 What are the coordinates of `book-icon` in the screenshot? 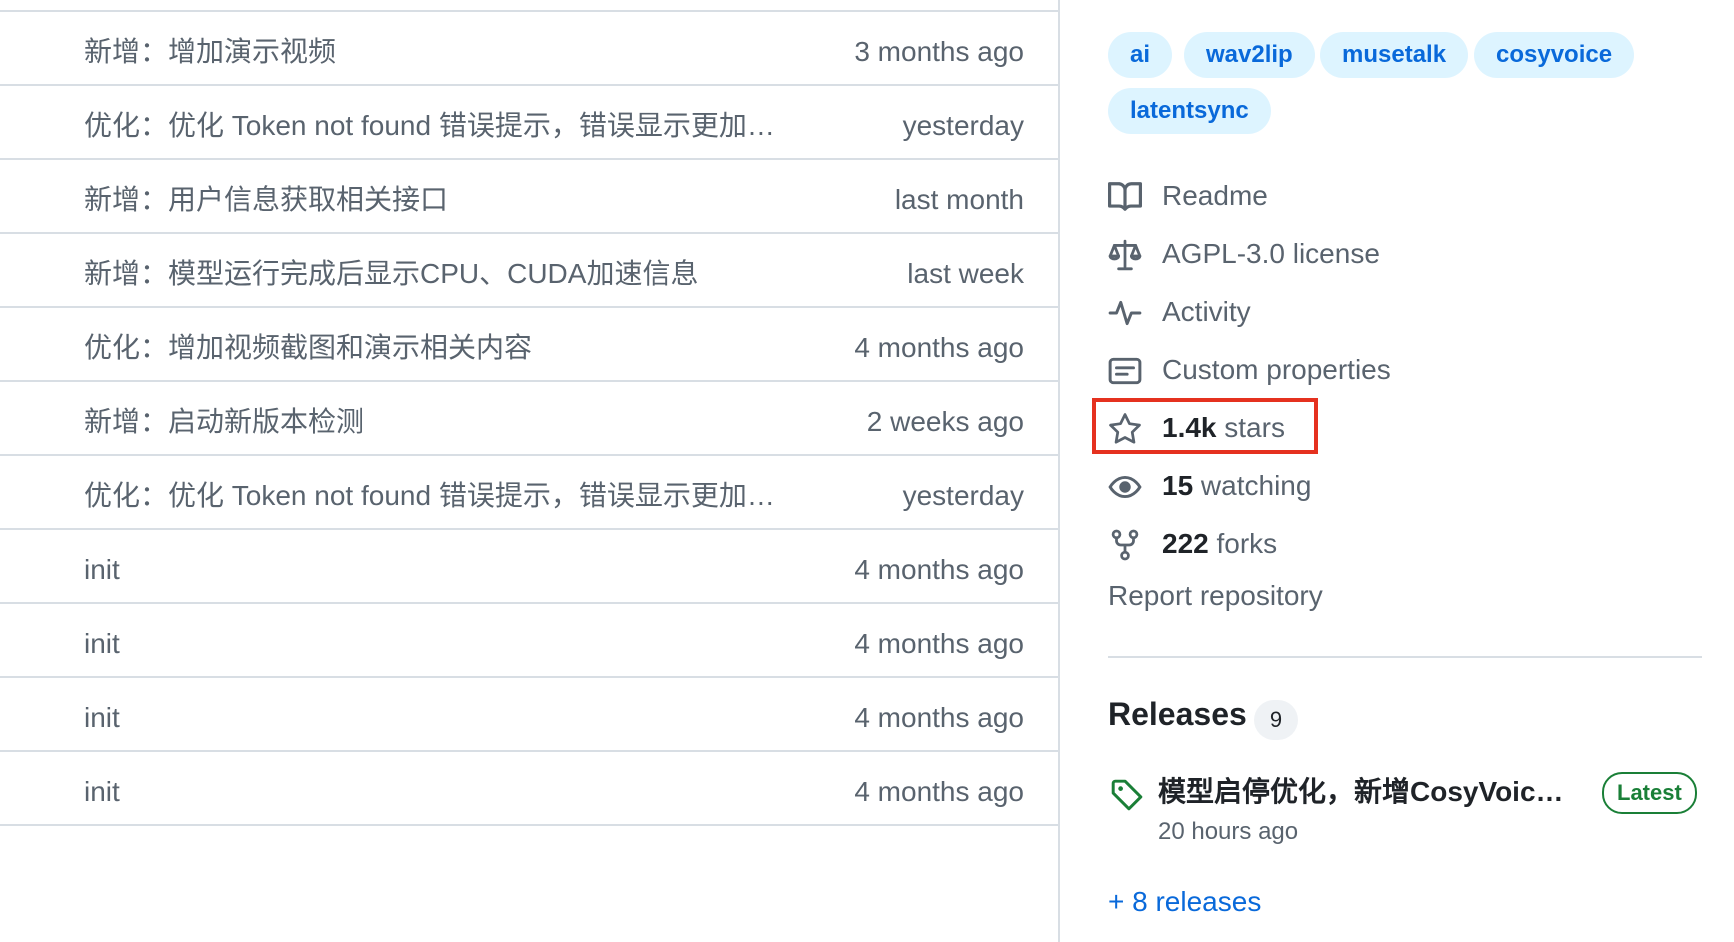 It's located at (1125, 197).